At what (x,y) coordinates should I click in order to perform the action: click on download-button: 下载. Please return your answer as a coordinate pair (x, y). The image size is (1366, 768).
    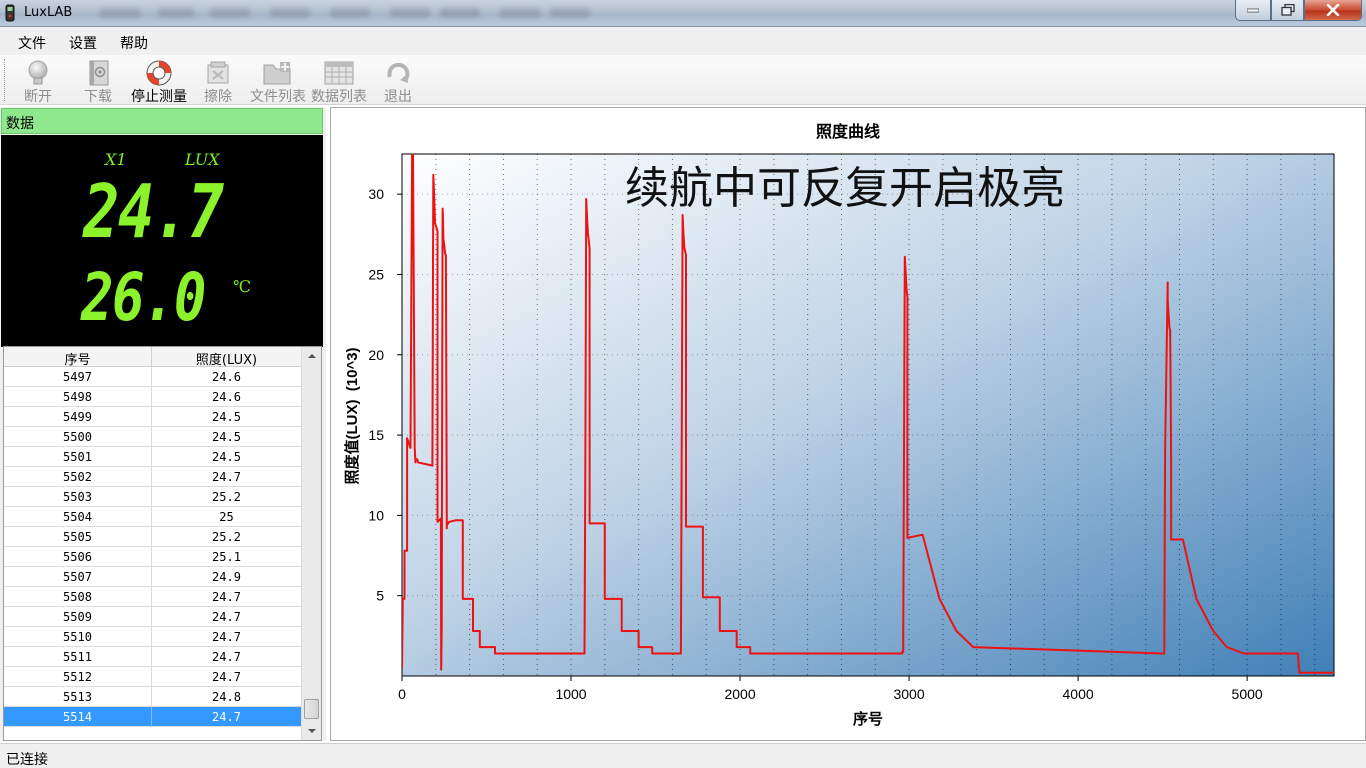
    Looking at the image, I should click on (98, 81).